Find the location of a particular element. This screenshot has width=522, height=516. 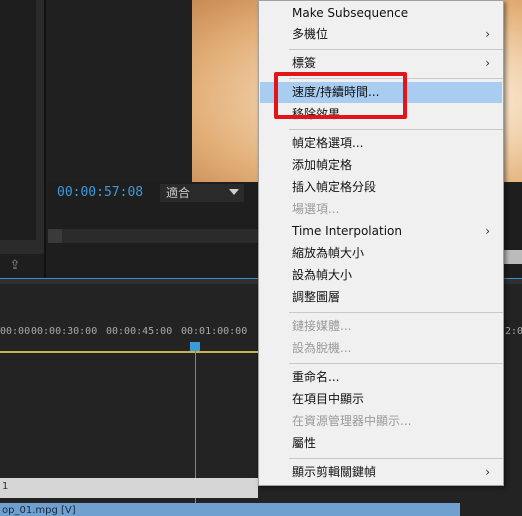

menu-item-multicam: 多機位 › is located at coordinates (381, 34).